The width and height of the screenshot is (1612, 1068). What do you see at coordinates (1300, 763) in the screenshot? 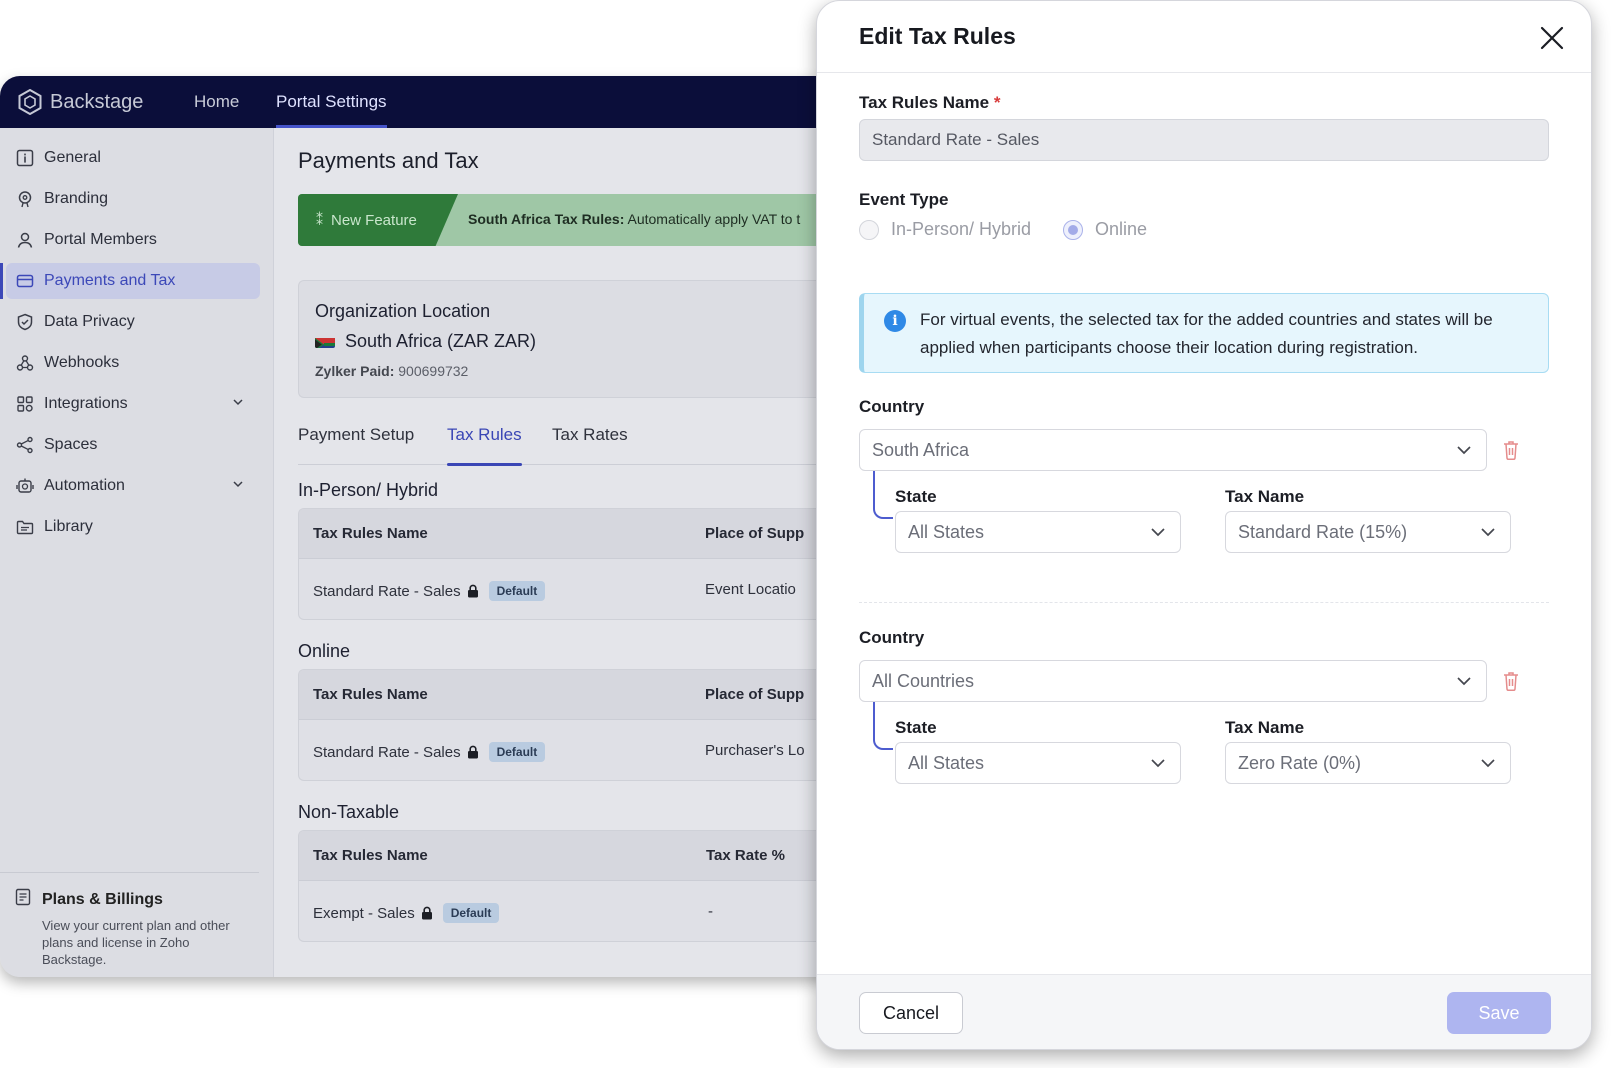
I see `select-value: Zero Rate (0%)` at bounding box center [1300, 763].